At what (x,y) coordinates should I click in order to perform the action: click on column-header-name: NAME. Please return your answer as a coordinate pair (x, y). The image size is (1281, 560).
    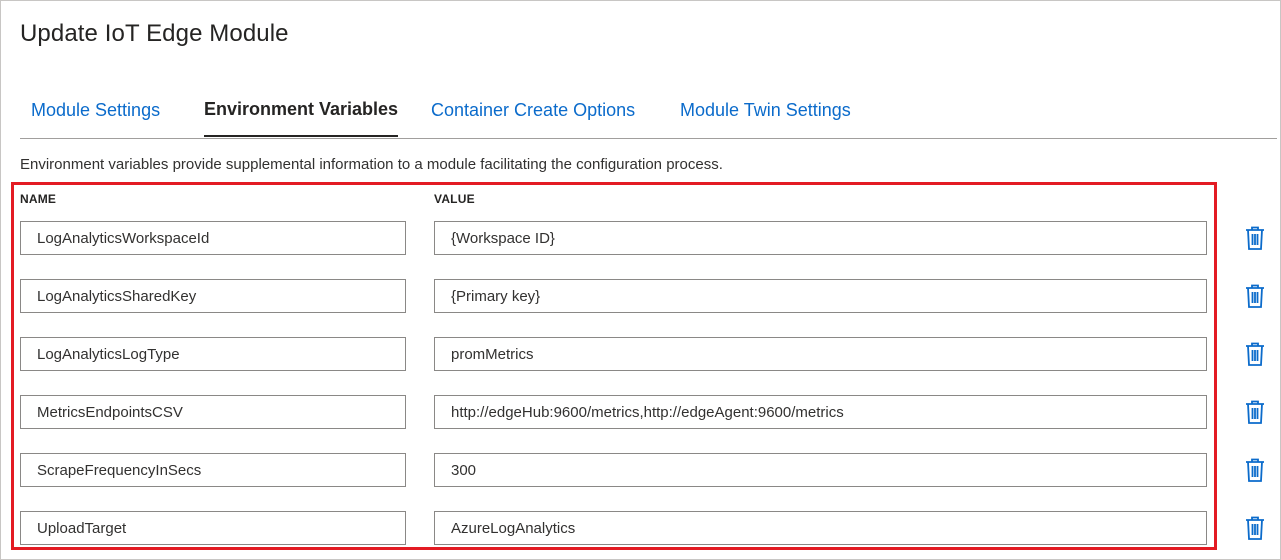
    Looking at the image, I should click on (38, 199).